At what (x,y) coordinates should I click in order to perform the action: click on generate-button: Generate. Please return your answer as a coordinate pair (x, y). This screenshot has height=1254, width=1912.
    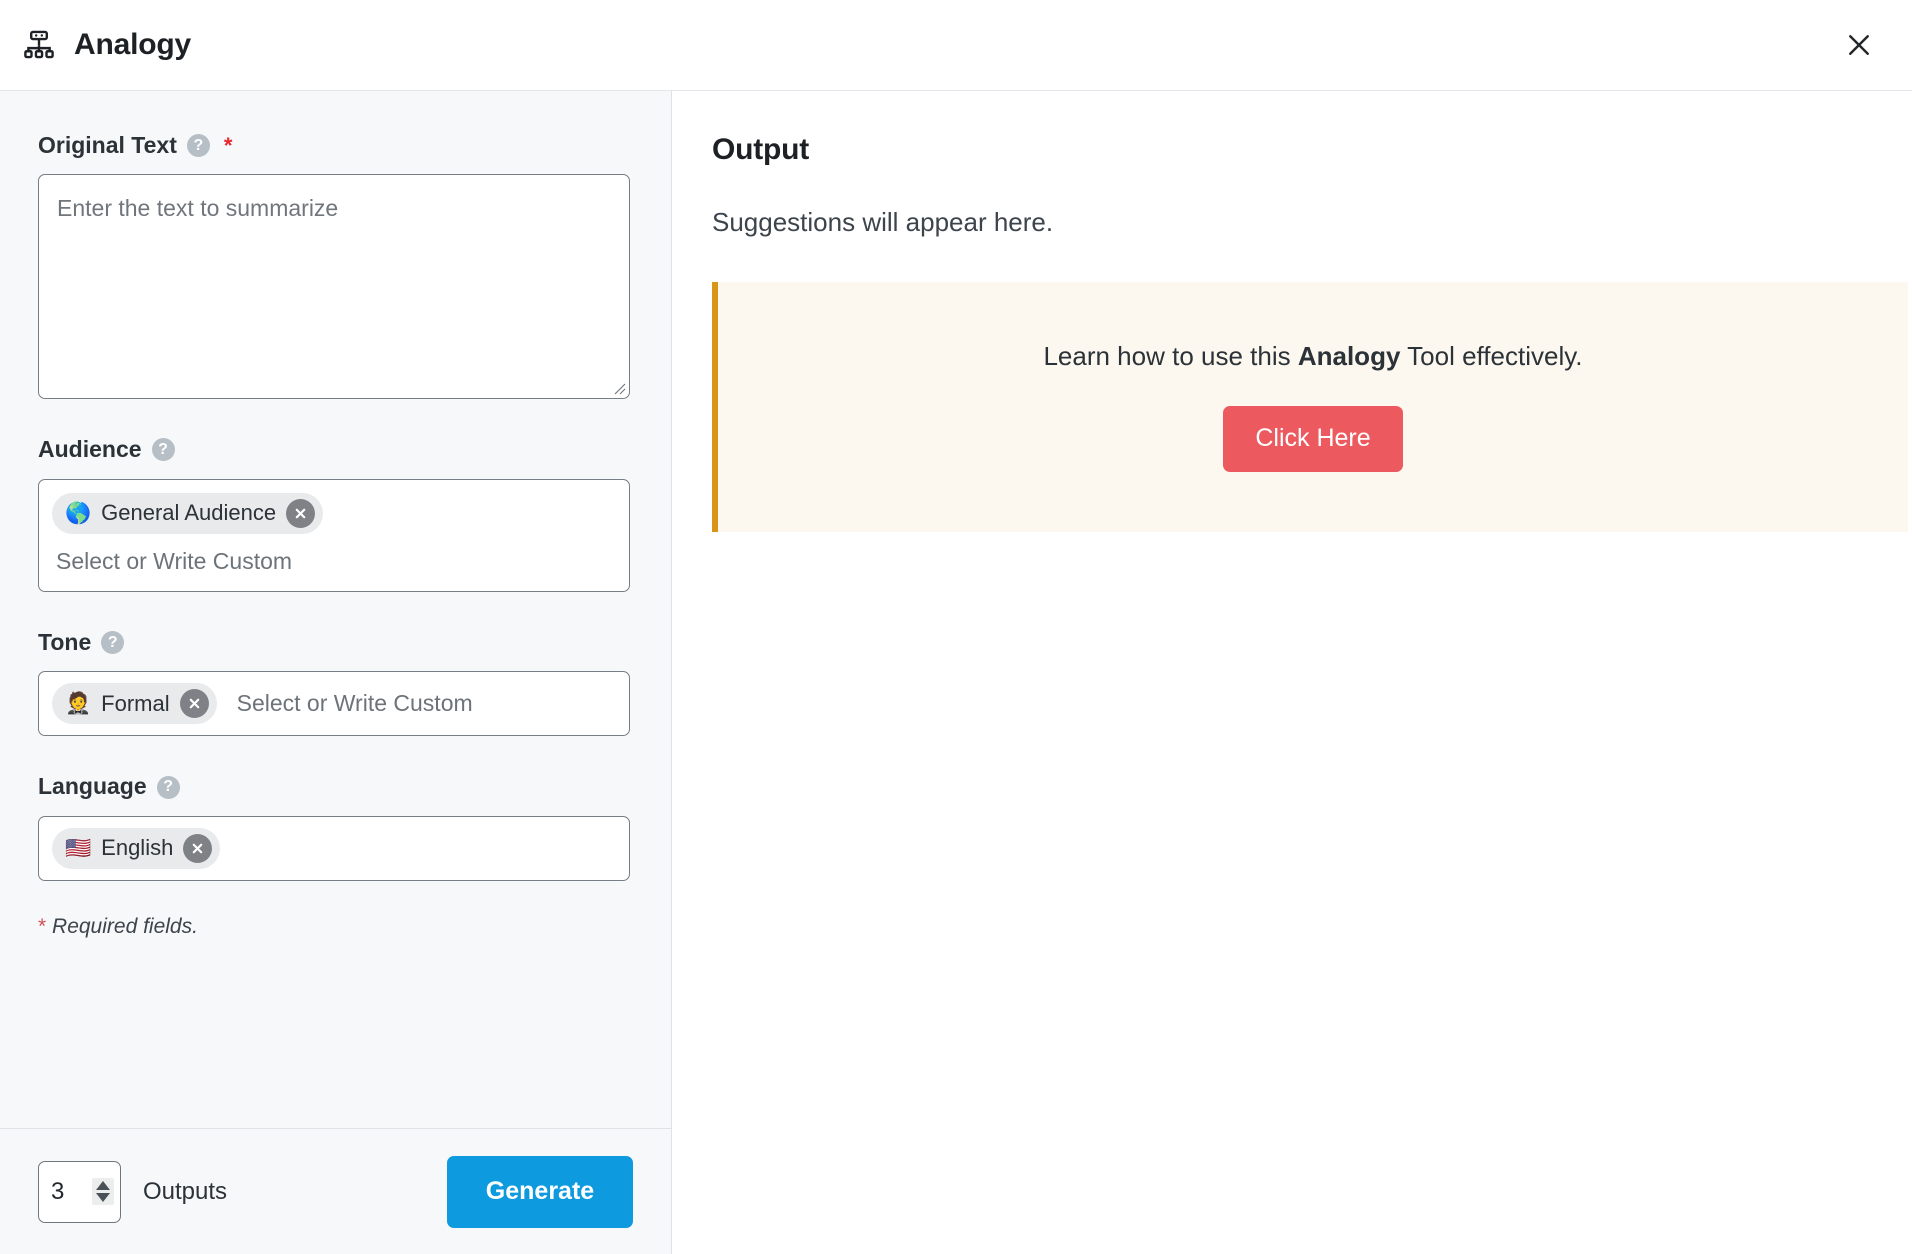
    Looking at the image, I should click on (540, 1191).